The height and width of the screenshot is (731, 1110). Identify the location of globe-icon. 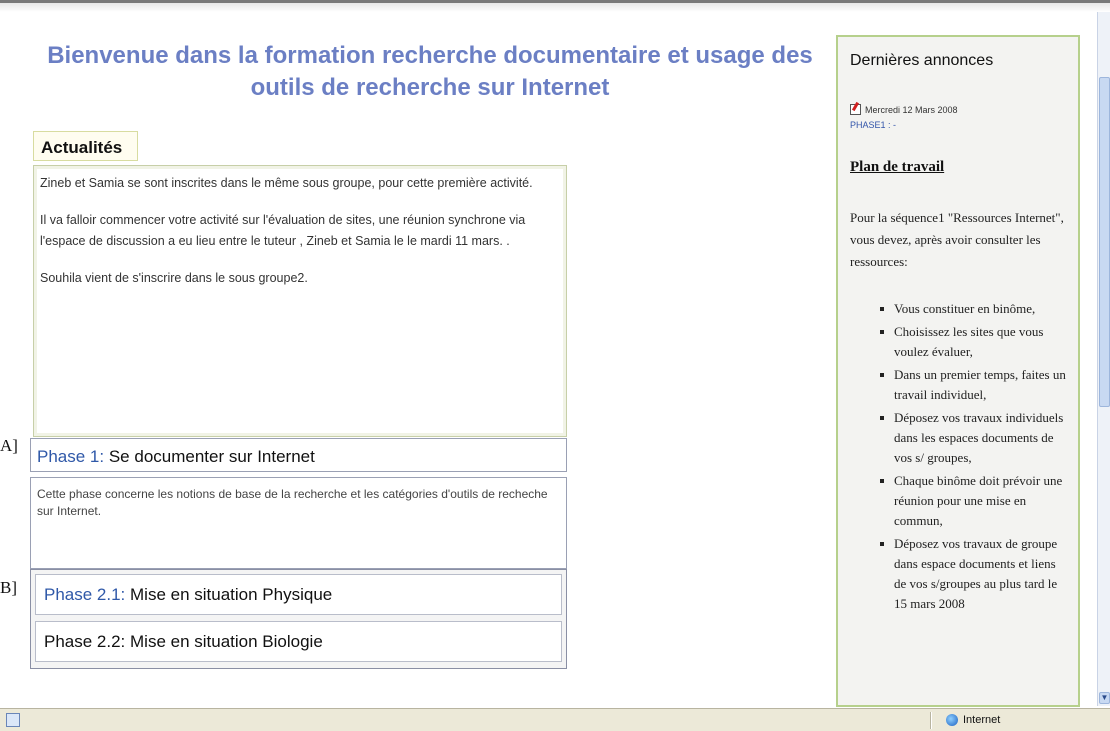
(952, 720).